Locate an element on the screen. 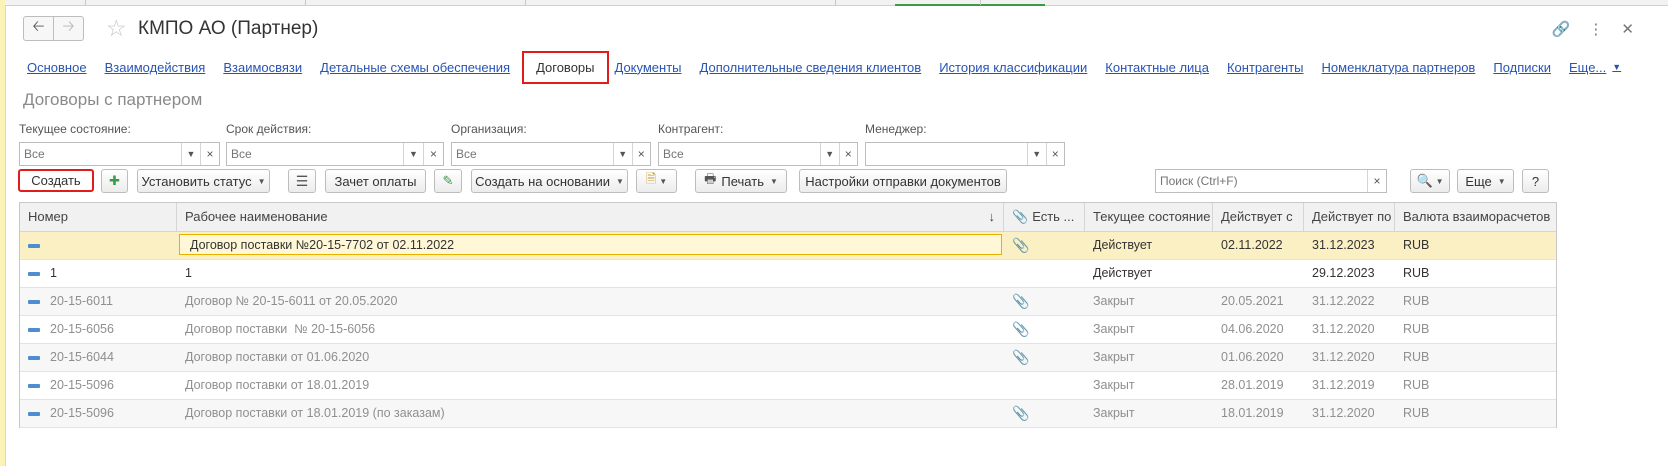 This screenshot has height=466, width=1668. list-icon: ☰ is located at coordinates (302, 180).